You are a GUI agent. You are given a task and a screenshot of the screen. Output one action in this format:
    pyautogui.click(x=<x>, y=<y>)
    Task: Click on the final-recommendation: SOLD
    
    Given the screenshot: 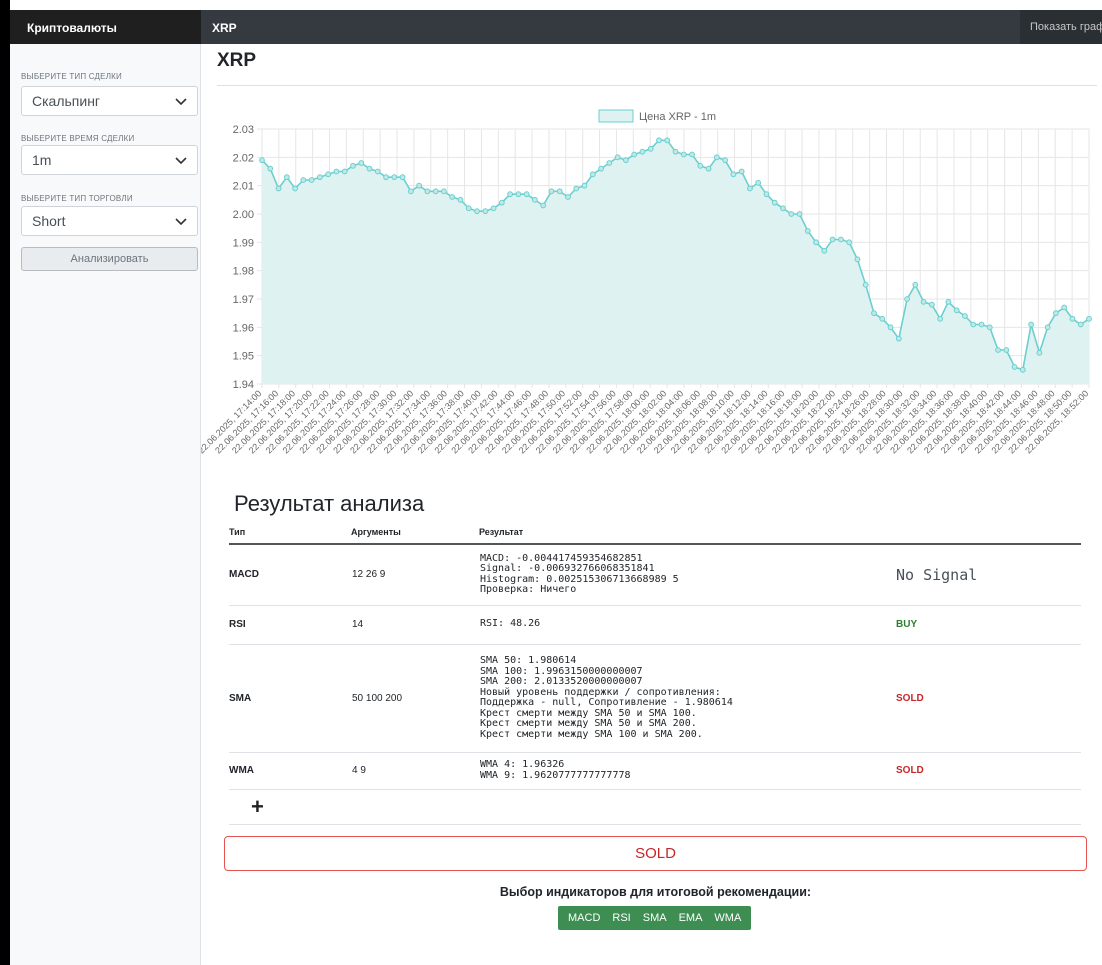 What is the action you would take?
    pyautogui.click(x=655, y=853)
    